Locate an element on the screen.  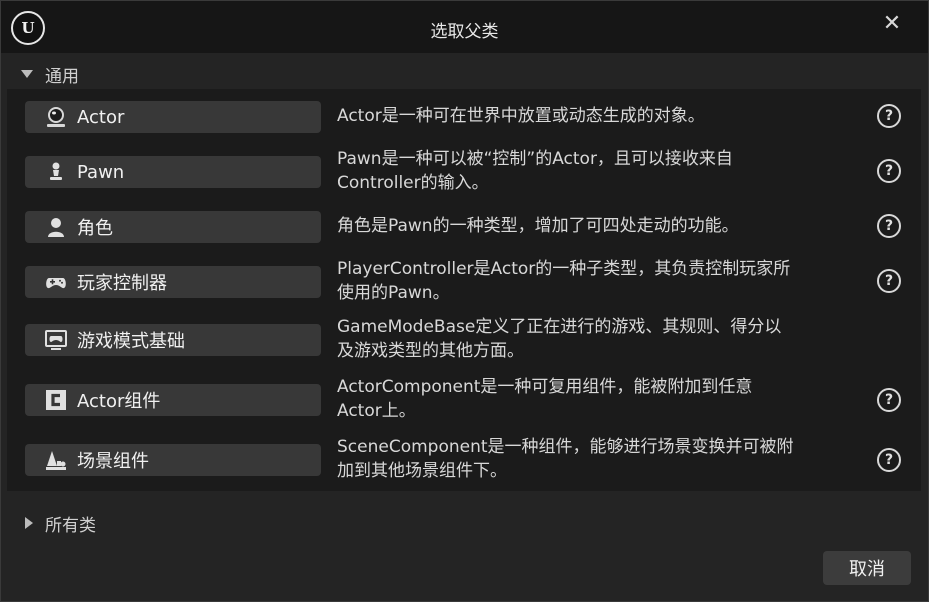
dialog-title: 选取父类 is located at coordinates (464, 32).